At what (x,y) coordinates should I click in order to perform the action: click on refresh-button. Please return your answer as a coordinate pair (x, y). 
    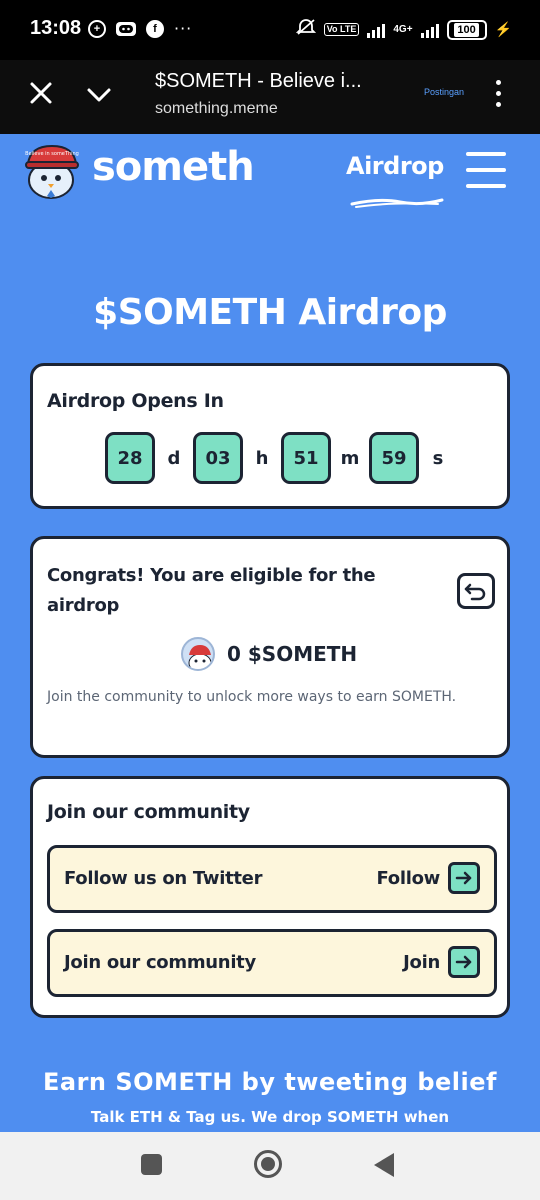
    Looking at the image, I should click on (476, 591).